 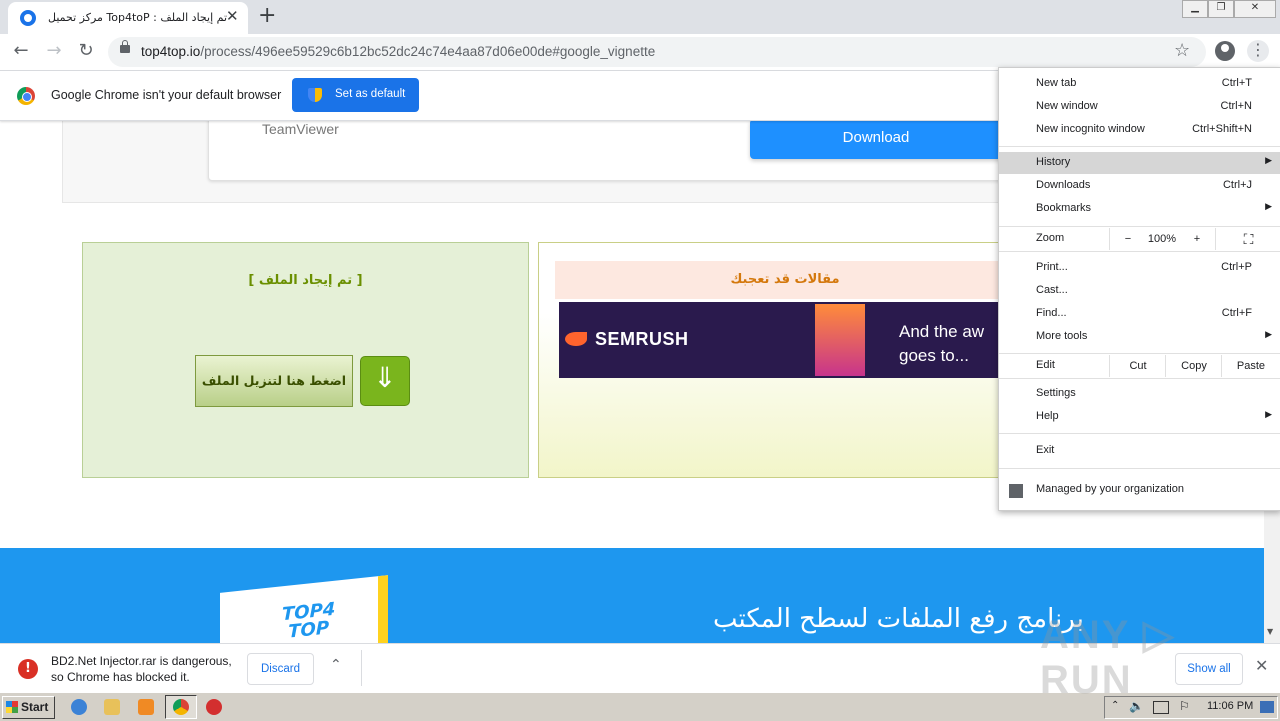 I want to click on download-button: Download, so click(x=876, y=140).